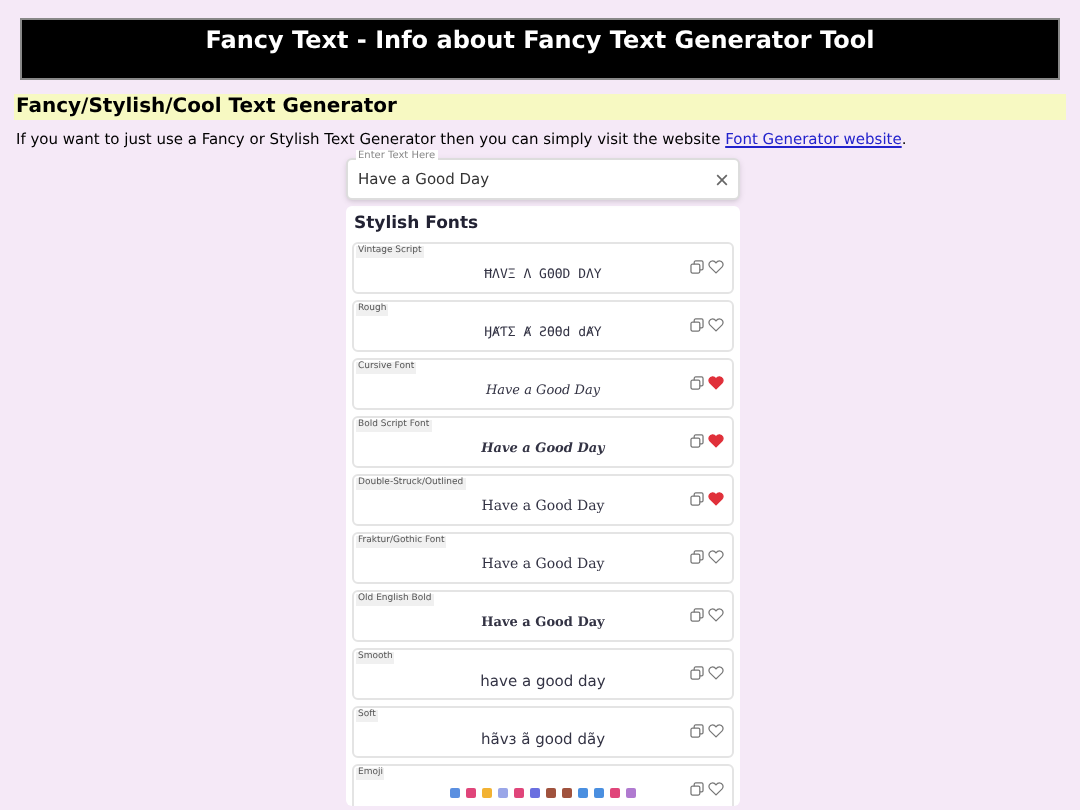 This screenshot has height=810, width=1080. What do you see at coordinates (722, 179) in the screenshot?
I see `clear-icon` at bounding box center [722, 179].